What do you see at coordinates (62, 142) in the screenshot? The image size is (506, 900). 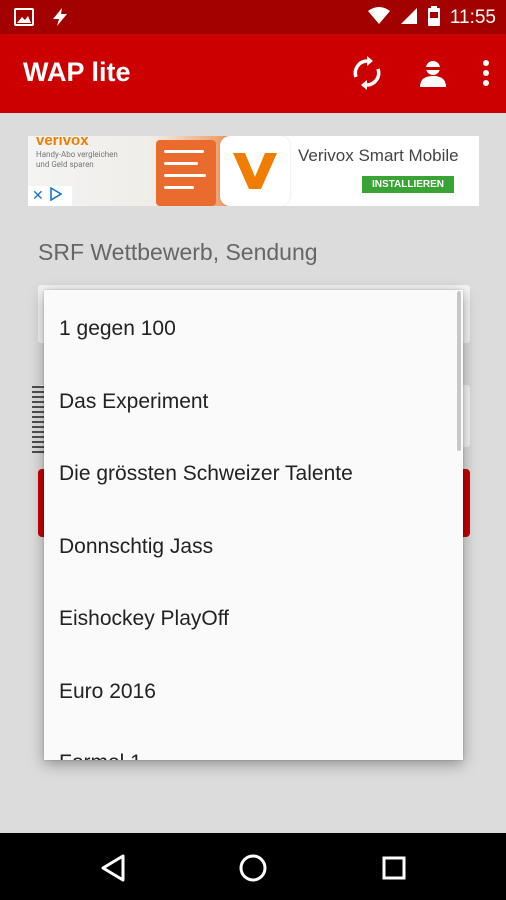 I see `ad-brand: verivox` at bounding box center [62, 142].